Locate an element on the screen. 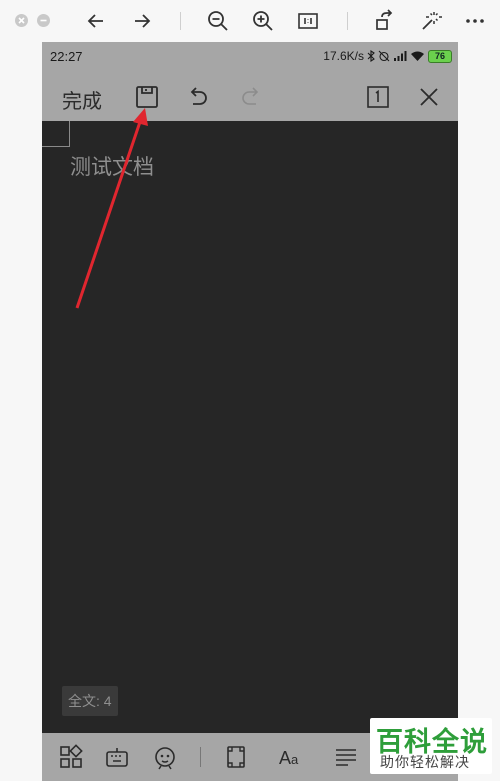 Image resolution: width=500 pixels, height=781 pixels. page-count-icon is located at coordinates (378, 97).